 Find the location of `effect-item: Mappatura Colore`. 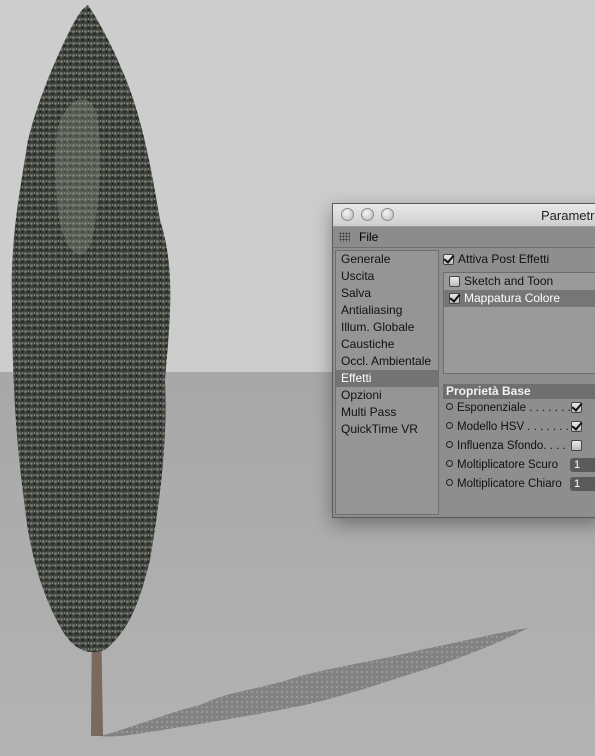

effect-item: Mappatura Colore is located at coordinates (519, 298).